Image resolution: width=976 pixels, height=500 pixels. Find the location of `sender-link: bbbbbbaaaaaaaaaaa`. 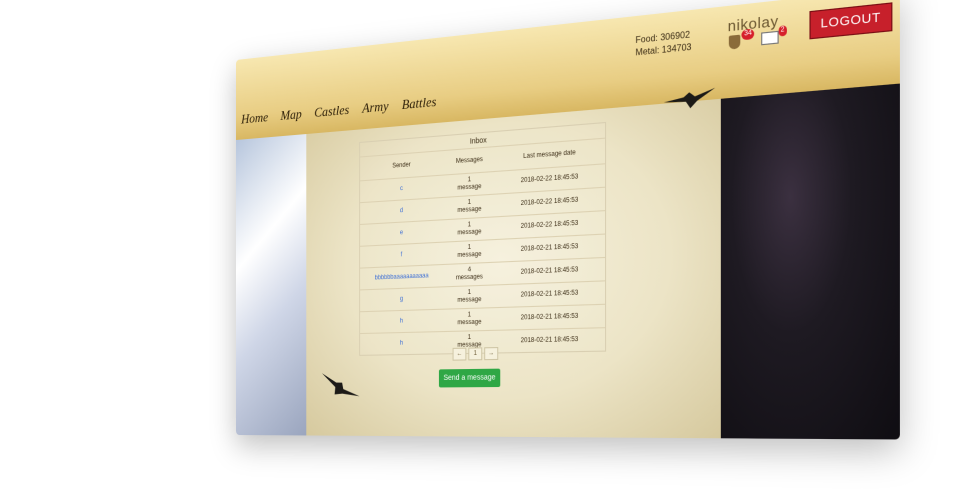

sender-link: bbbbbbaaaaaaaaaaa is located at coordinates (402, 277).